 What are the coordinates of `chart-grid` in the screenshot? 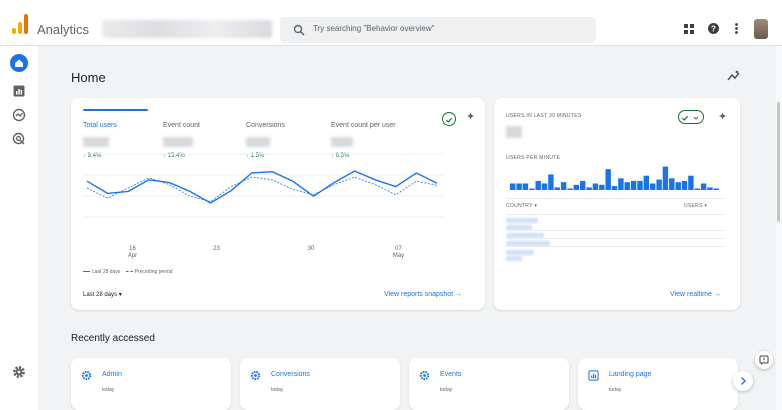 It's located at (263, 185).